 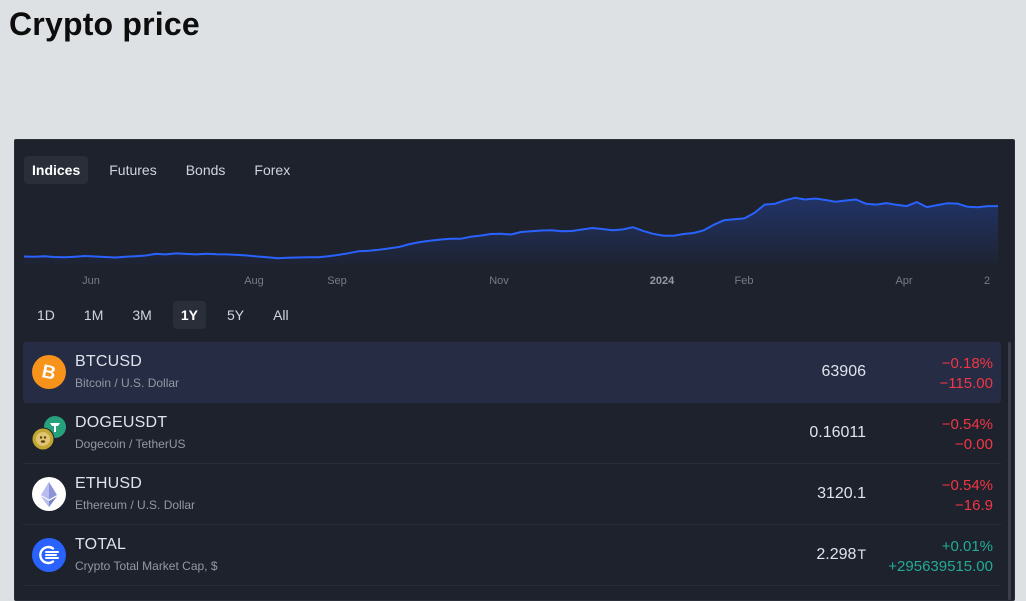 I want to click on price-value: 63906, so click(x=844, y=371).